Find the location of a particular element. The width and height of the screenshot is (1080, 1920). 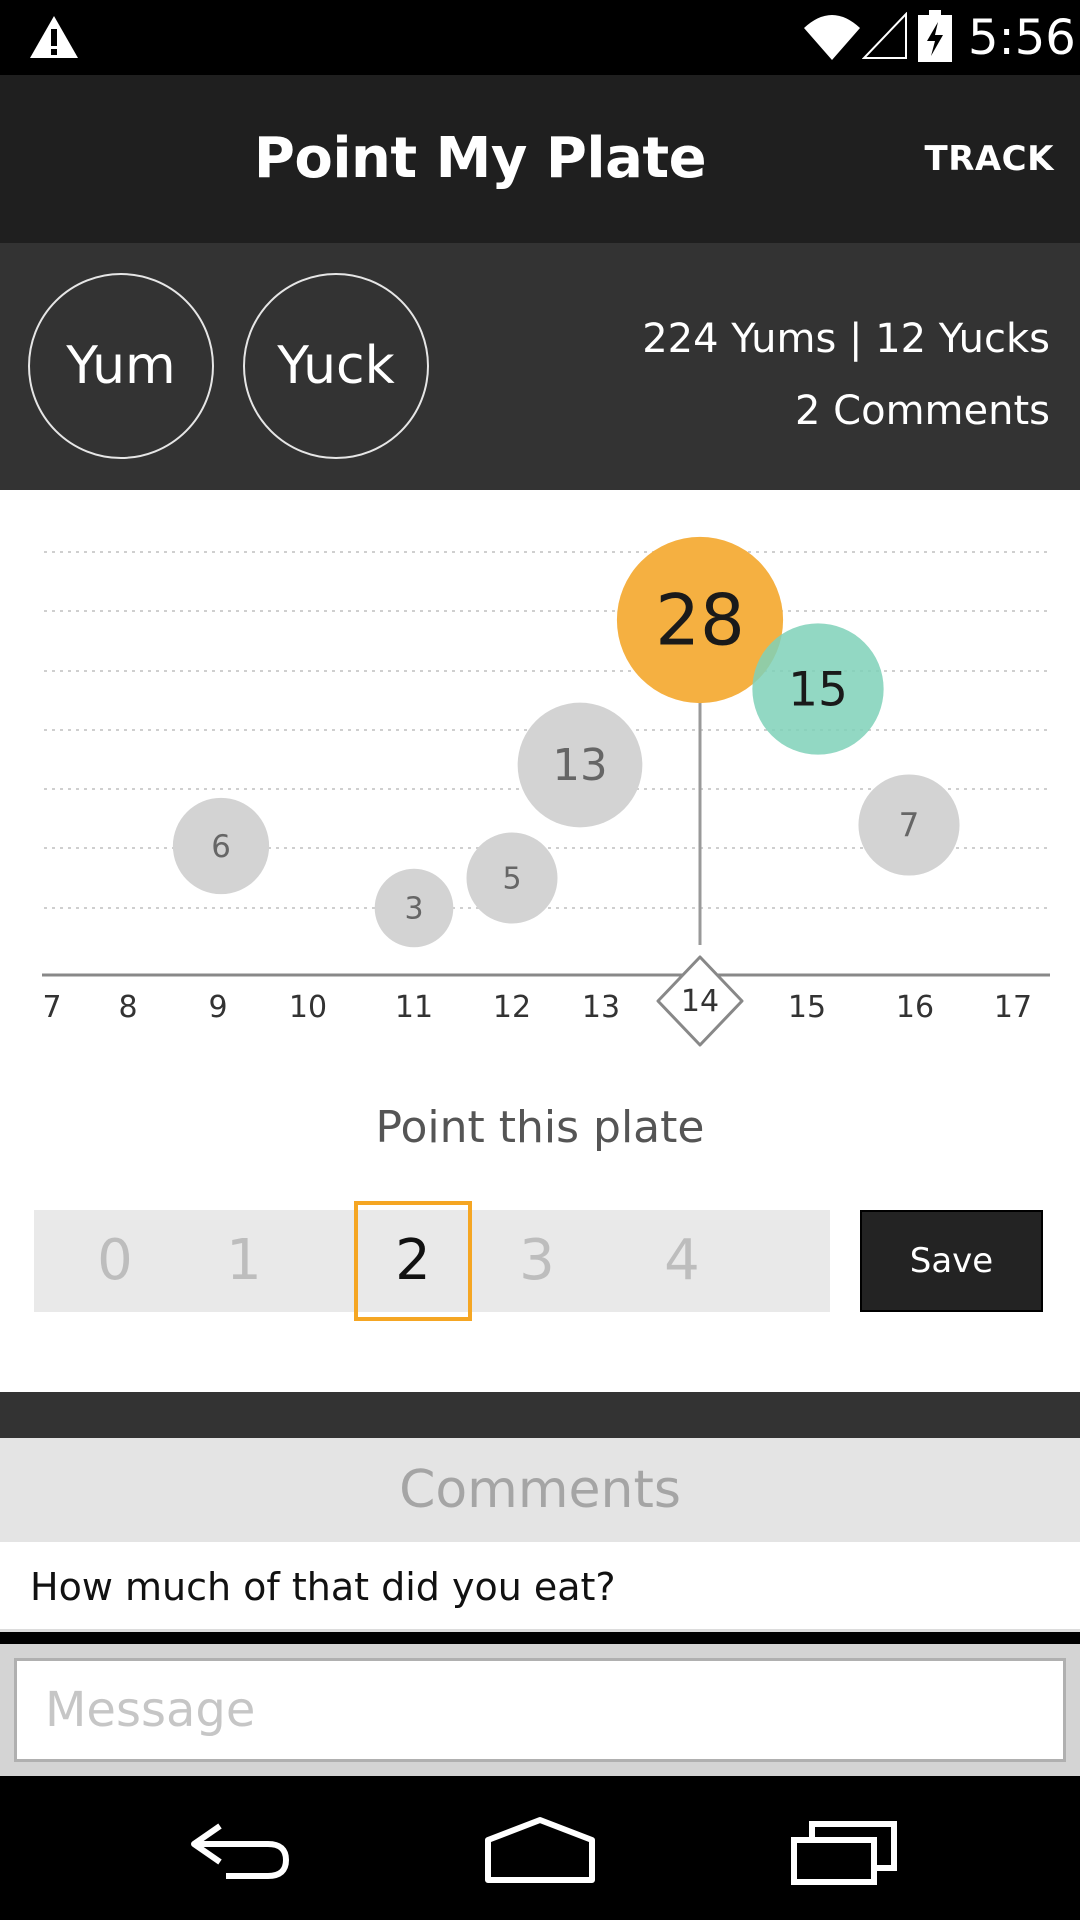

comment-text: How much of that did you eat? is located at coordinates (323, 1587).